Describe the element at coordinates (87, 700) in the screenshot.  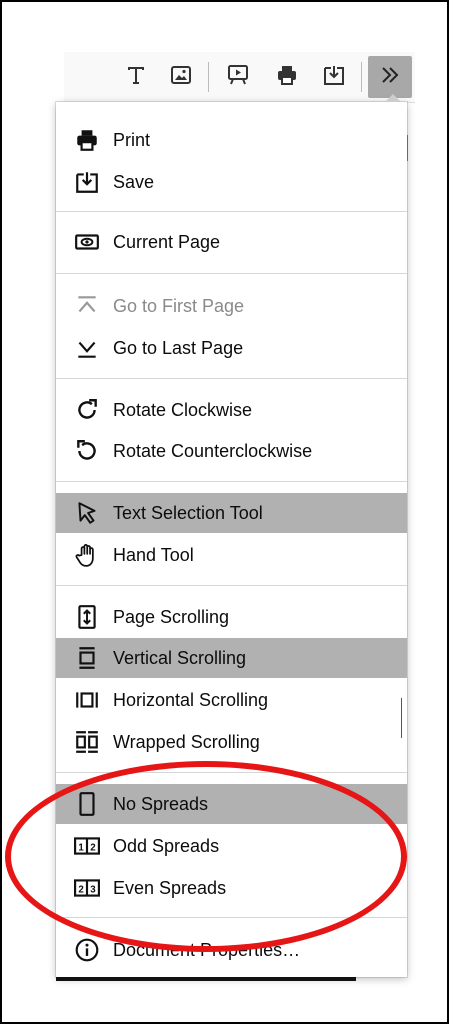
I see `horizontal-scroll-icon` at that location.